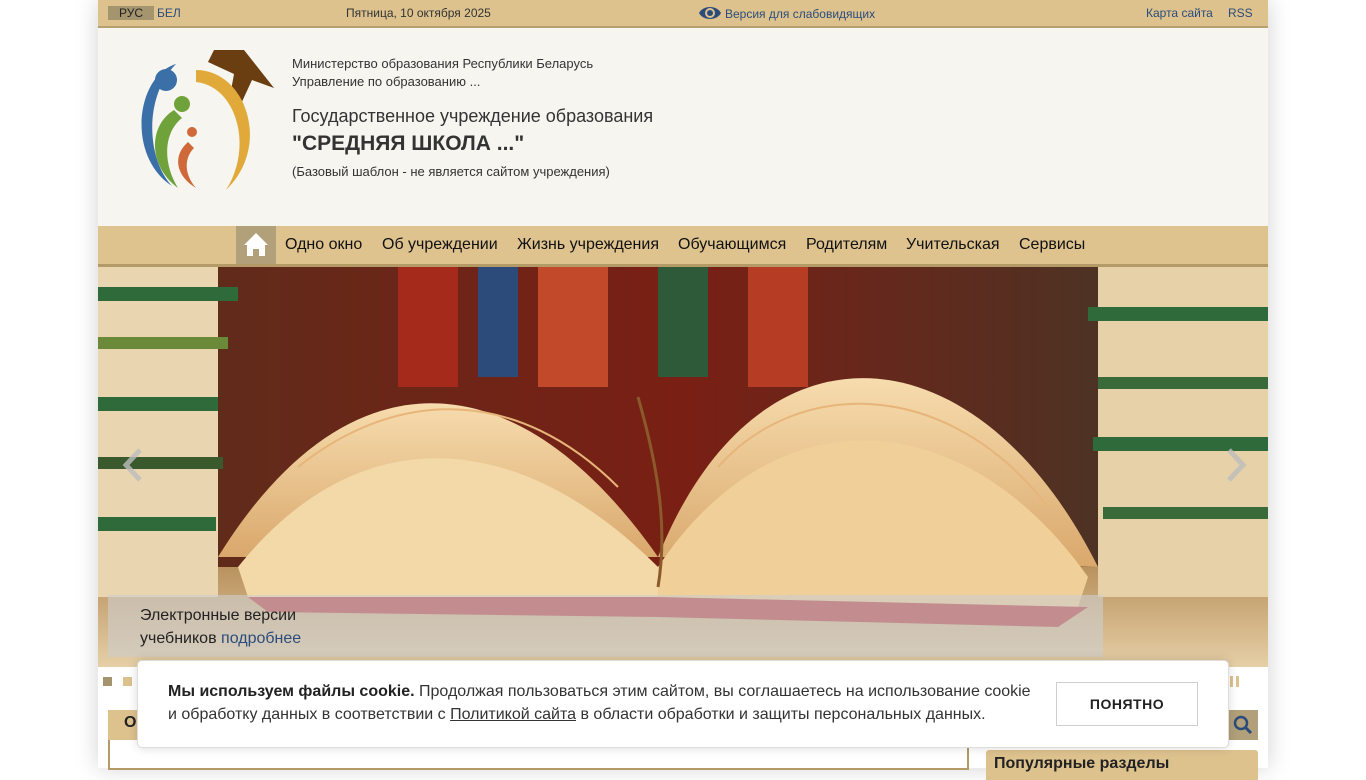 The height and width of the screenshot is (780, 1366). What do you see at coordinates (1235, 681) in the screenshot?
I see `pause-icon` at bounding box center [1235, 681].